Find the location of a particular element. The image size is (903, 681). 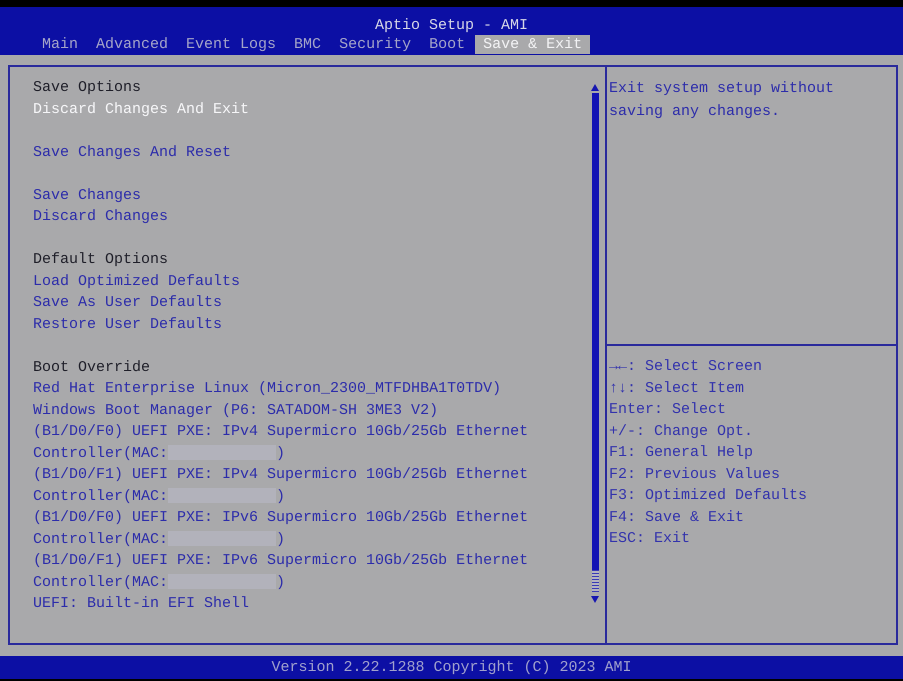

tab: Security is located at coordinates (375, 44).